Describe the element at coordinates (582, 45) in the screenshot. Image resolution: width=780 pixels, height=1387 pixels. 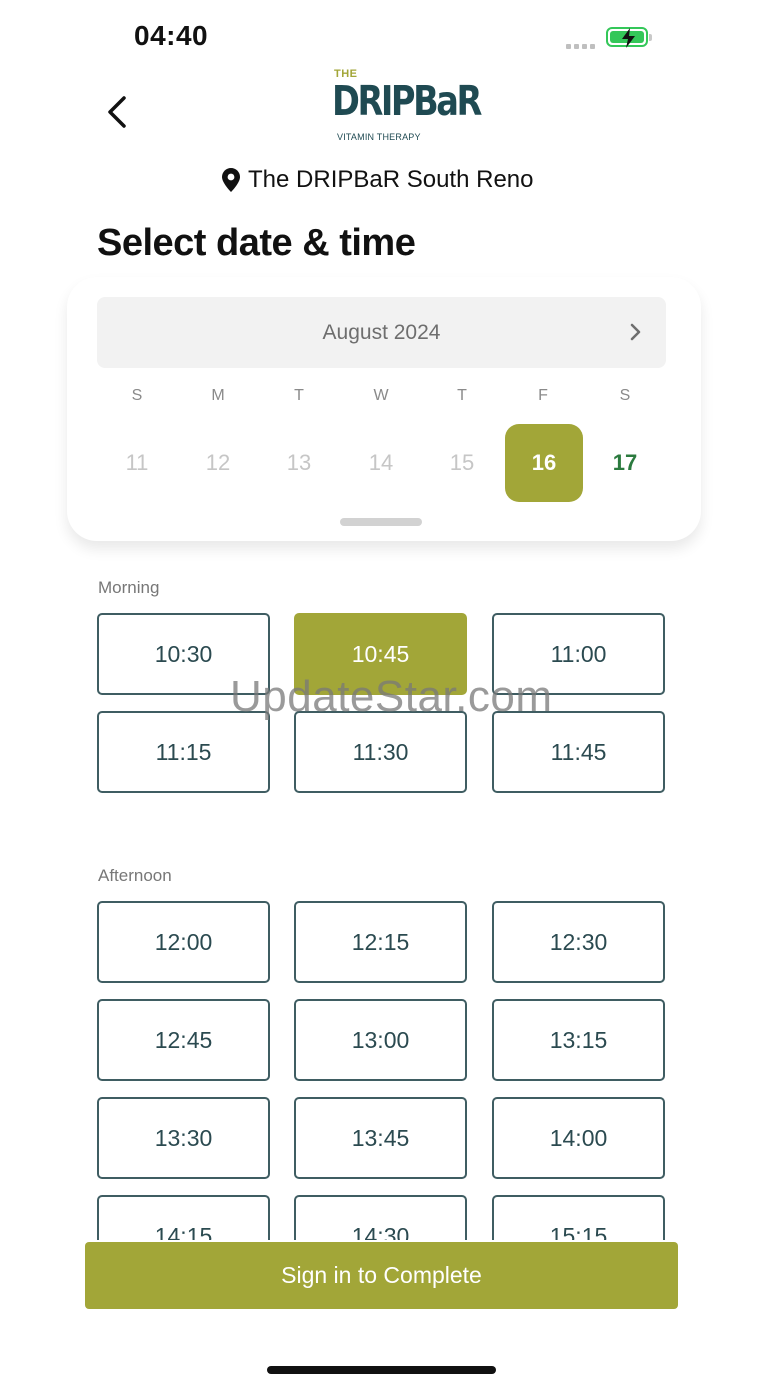
I see `cellular-signal-icon` at that location.